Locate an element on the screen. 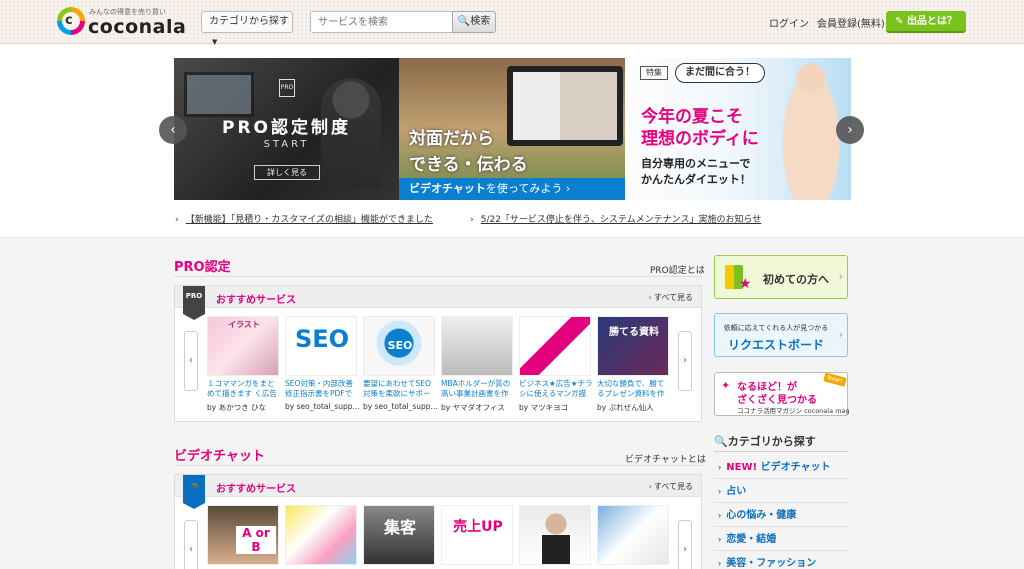  seller-name: by ヤマダオフィス is located at coordinates (473, 407).